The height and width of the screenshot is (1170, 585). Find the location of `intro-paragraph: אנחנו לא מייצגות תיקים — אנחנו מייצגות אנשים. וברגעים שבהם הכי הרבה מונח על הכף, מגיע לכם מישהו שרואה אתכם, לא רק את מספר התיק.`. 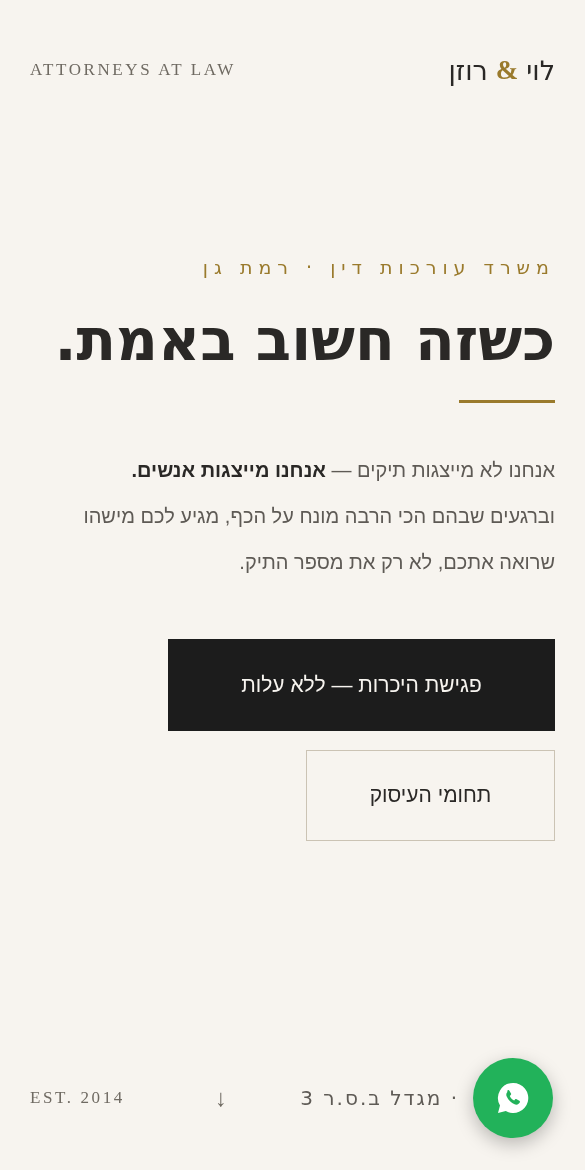

intro-paragraph: אנחנו לא מייצגות תיקים — אנחנו מייצגות אנשים. וברגעים שבהם הכי הרבה מונח על הכף, מגיע לכם מישהו שרואה אתכם, לא רק את מספר התיק. is located at coordinates (318, 516).